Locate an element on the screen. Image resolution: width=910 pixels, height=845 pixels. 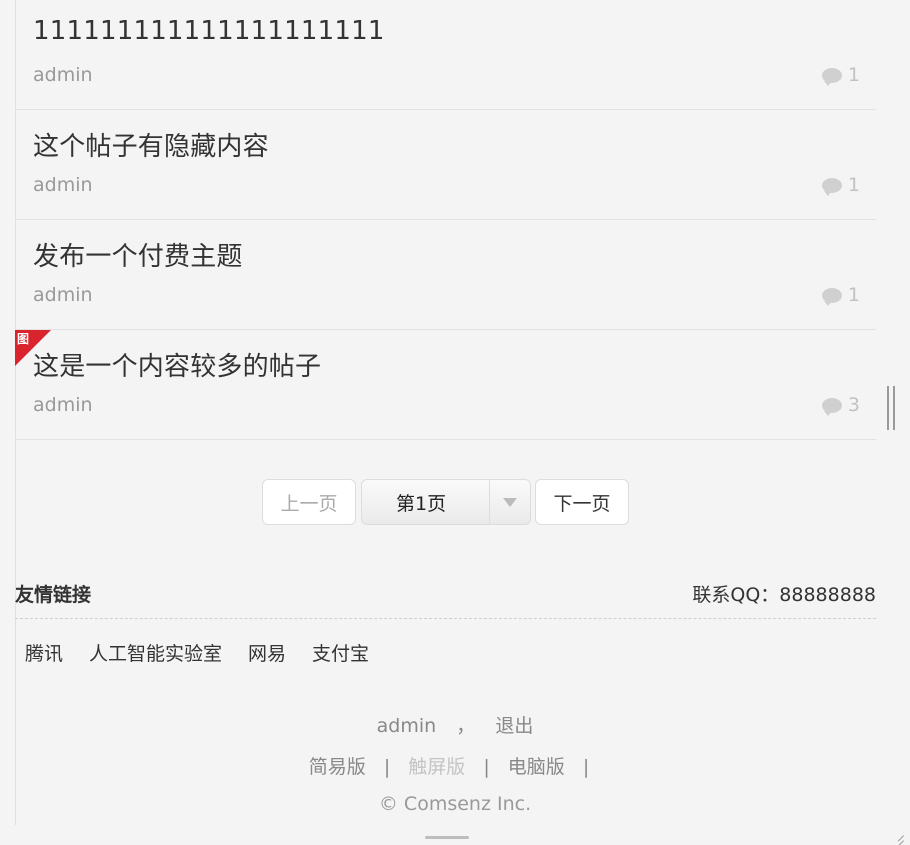
page-select-value: 第1页 is located at coordinates (421, 503).